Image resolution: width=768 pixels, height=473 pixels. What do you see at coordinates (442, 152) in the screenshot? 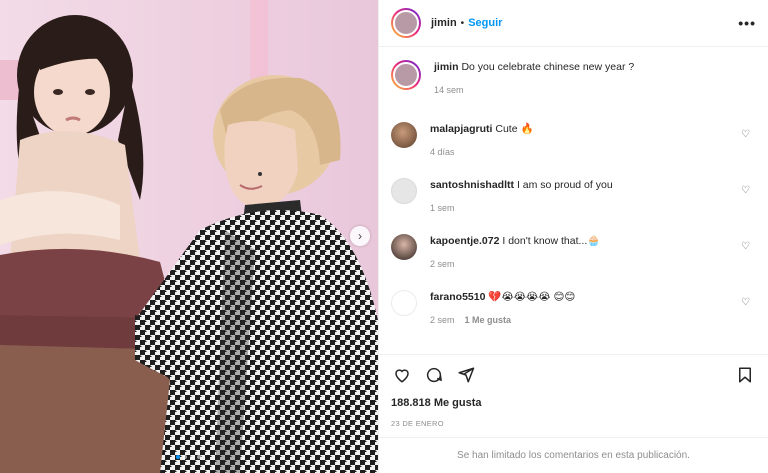
I see `comment-time: 4 días` at bounding box center [442, 152].